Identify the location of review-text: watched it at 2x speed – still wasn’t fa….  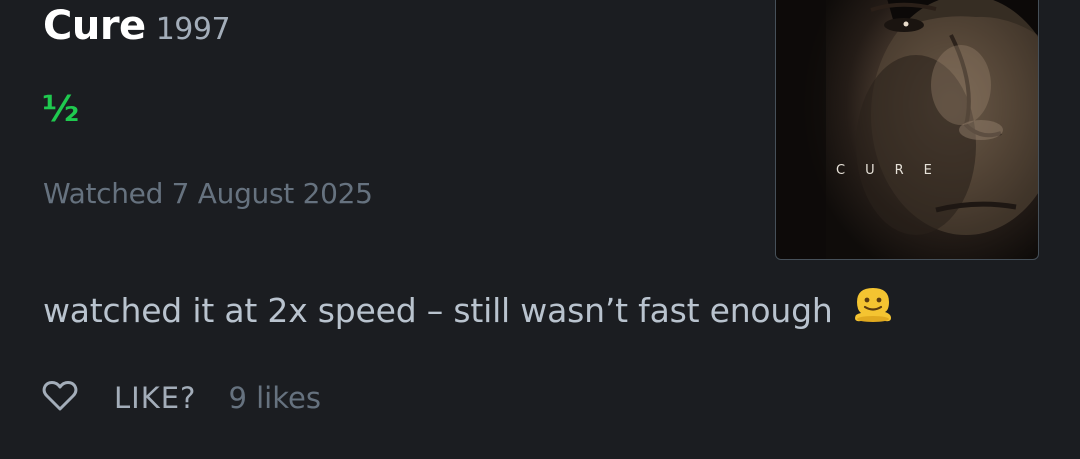
(438, 310).